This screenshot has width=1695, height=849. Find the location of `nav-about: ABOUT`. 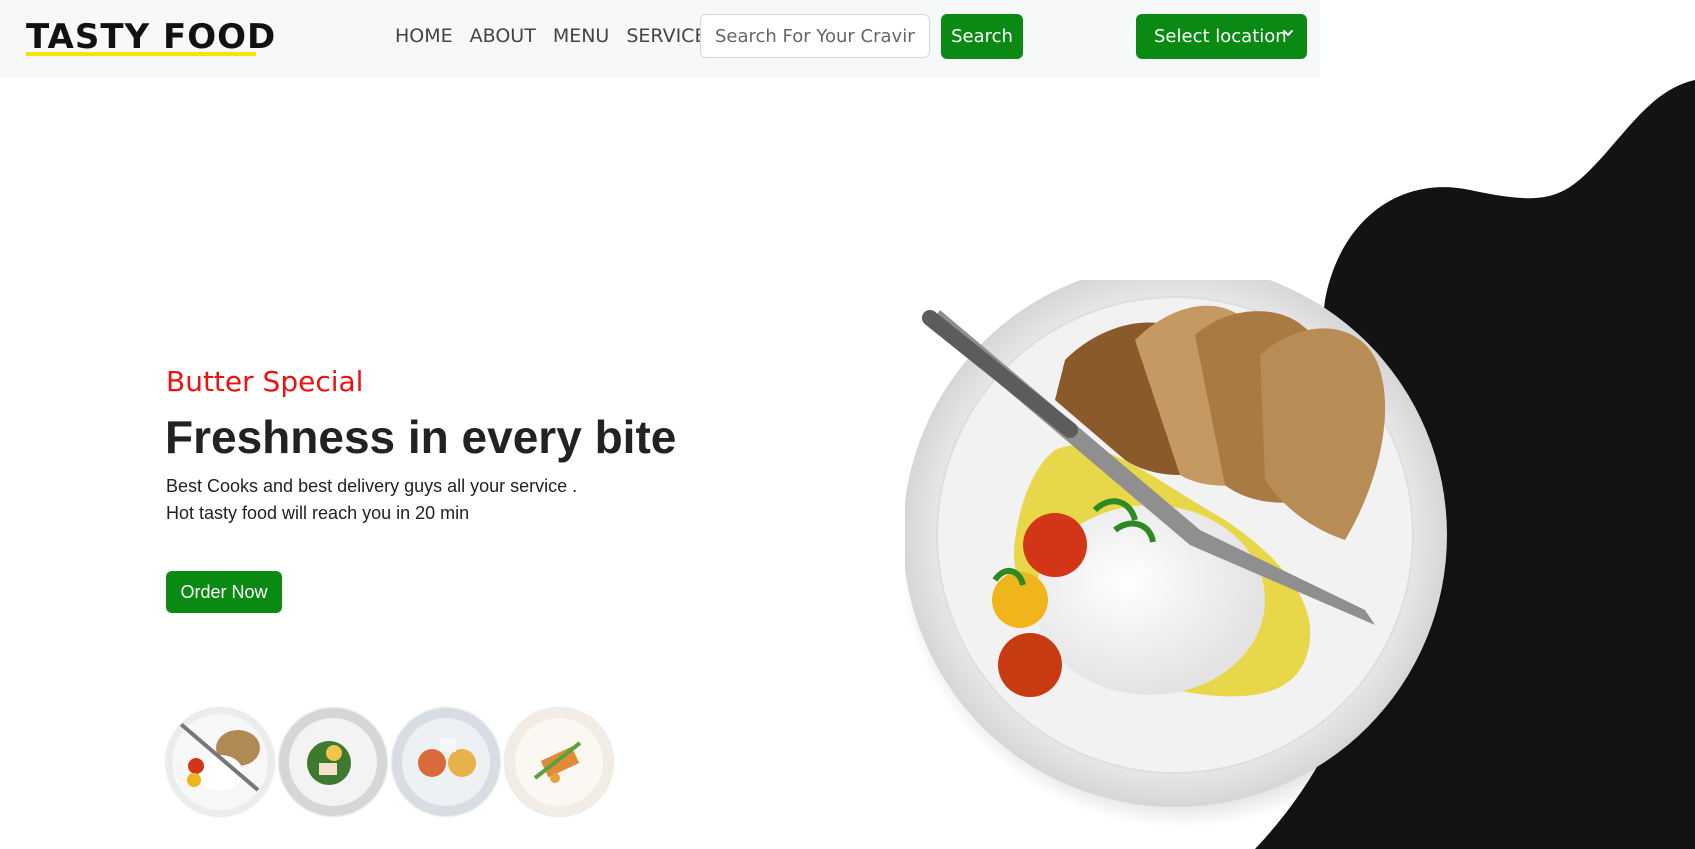

nav-about: ABOUT is located at coordinates (503, 36).